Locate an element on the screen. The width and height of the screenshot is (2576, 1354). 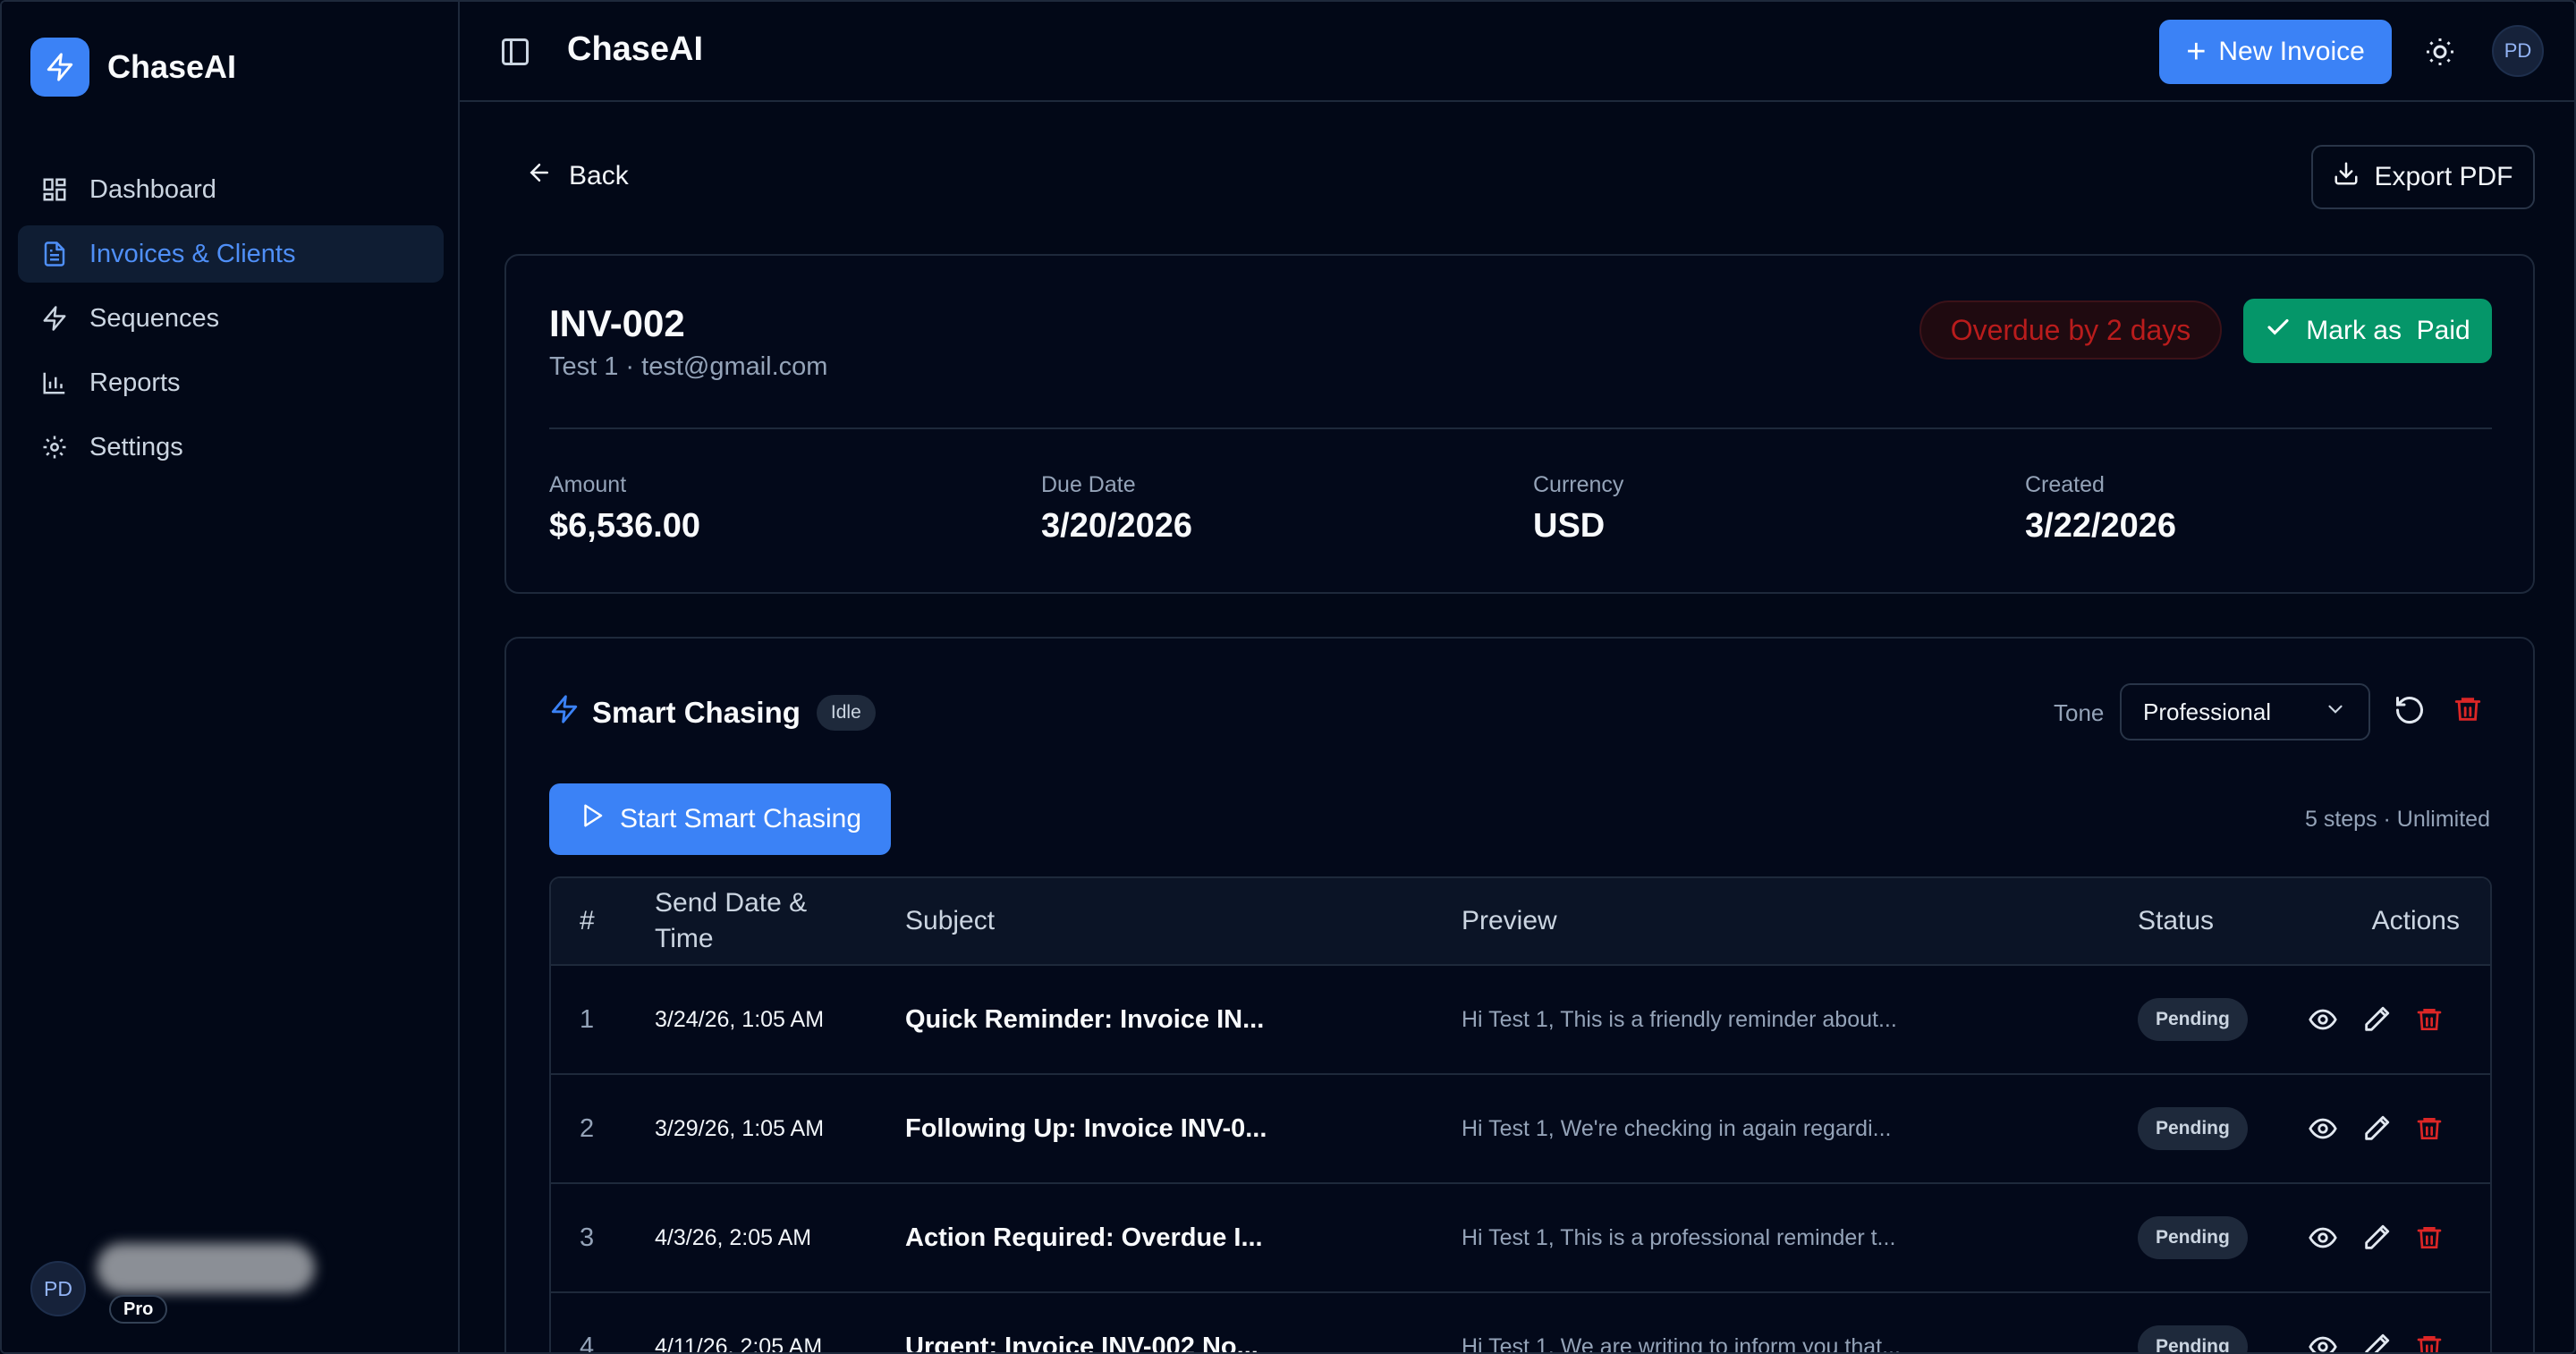
row-number: 1 is located at coordinates (587, 1019).